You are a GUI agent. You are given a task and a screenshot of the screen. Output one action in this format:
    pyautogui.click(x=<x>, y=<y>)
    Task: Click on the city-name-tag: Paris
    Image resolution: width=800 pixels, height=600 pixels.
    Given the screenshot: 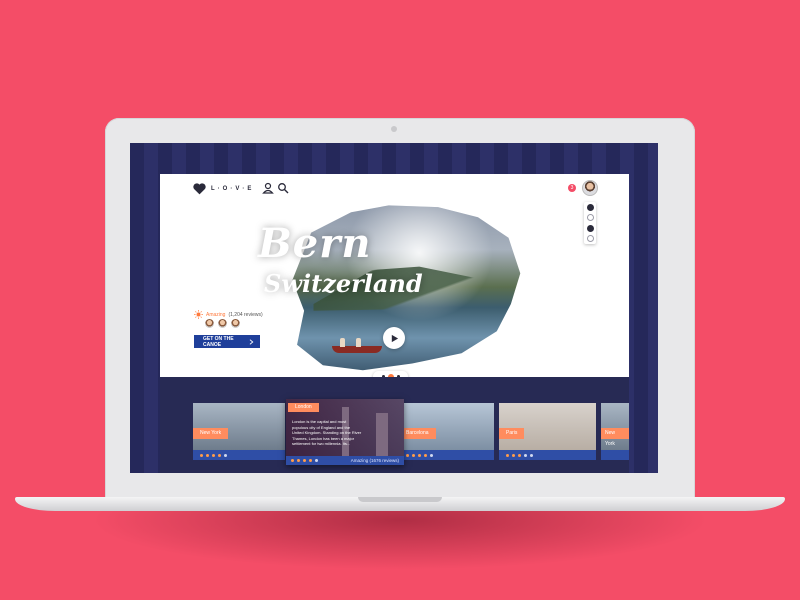 What is the action you would take?
    pyautogui.click(x=512, y=433)
    